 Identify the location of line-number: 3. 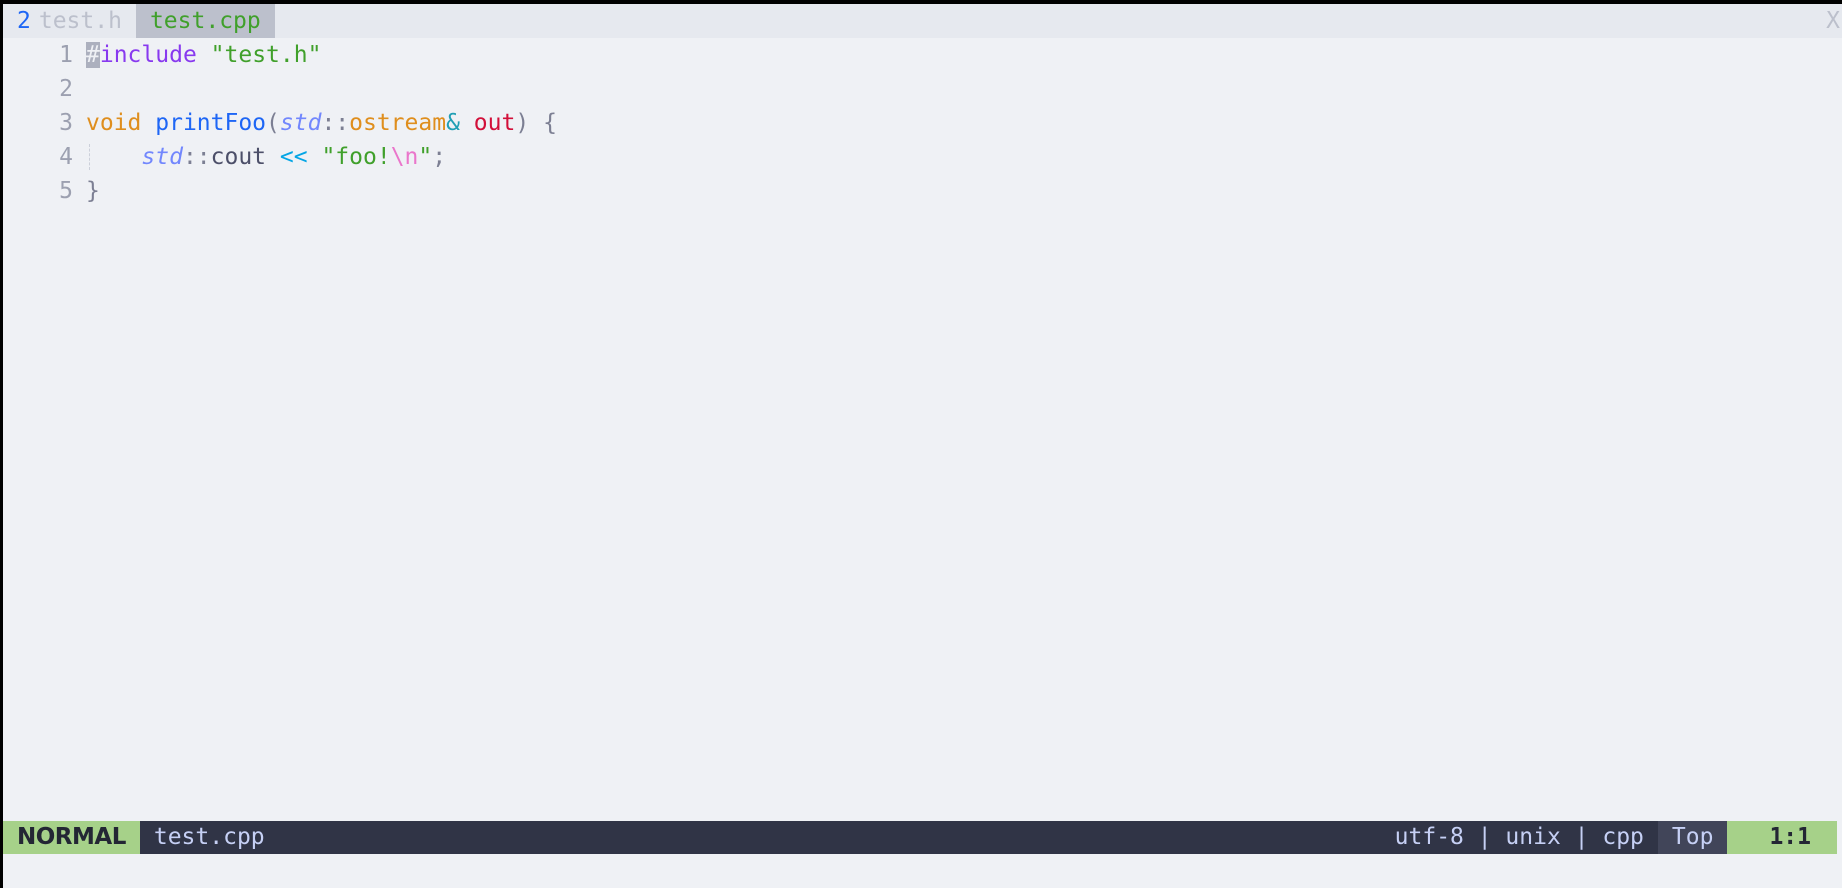
(66, 123).